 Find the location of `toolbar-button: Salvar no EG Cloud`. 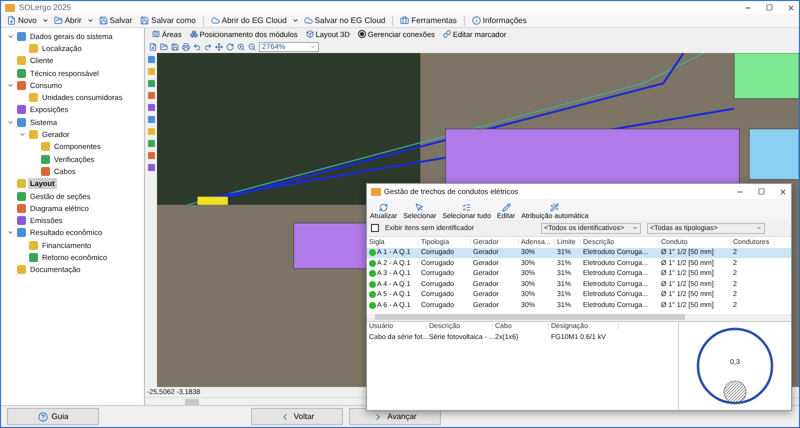

toolbar-button: Salvar no EG Cloud is located at coordinates (344, 20).